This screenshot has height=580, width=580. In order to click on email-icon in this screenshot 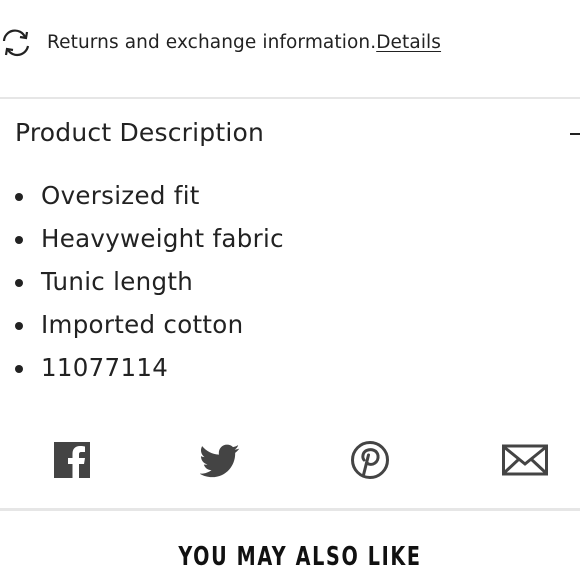, I will do `click(525, 460)`.